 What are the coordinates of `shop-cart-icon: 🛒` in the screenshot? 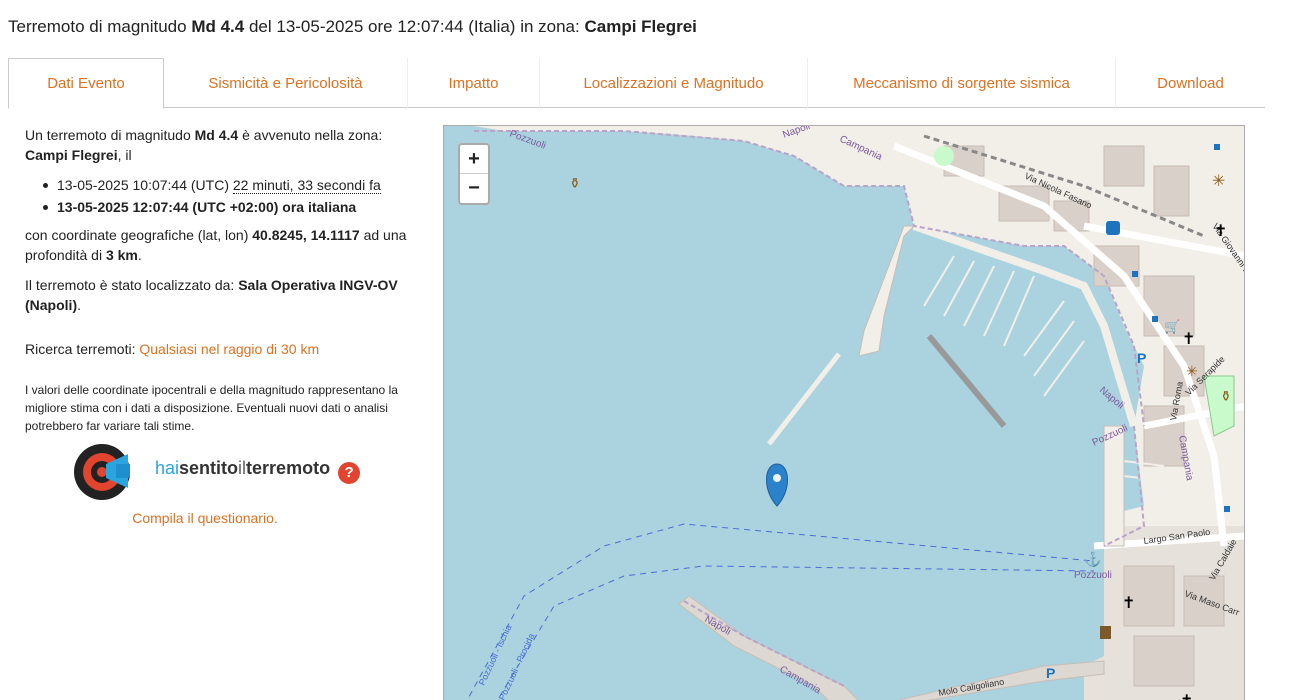 It's located at (1172, 326).